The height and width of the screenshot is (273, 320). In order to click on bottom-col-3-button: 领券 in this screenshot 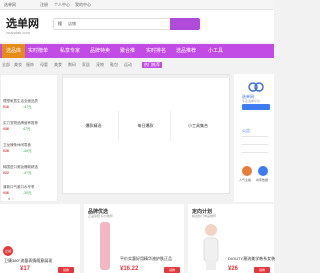, I will do `click(262, 270)`.